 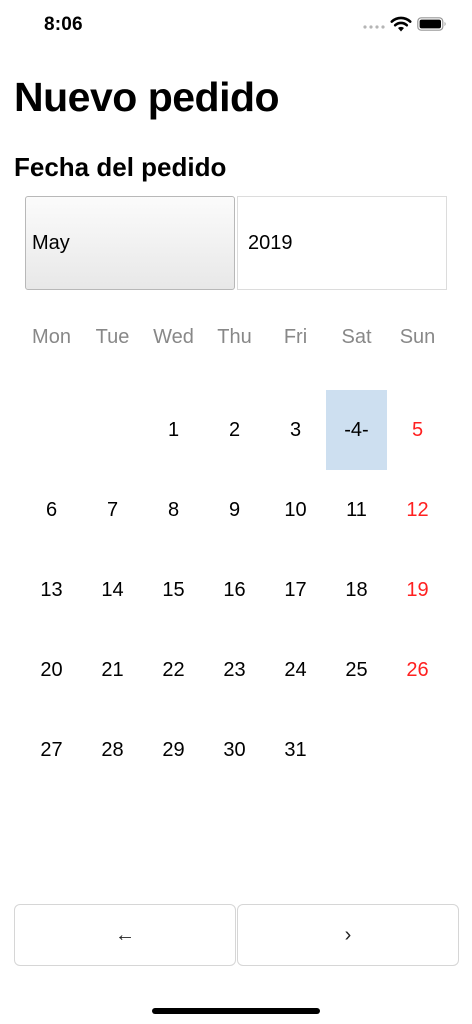 I want to click on calendar-day: 2, so click(x=234, y=430).